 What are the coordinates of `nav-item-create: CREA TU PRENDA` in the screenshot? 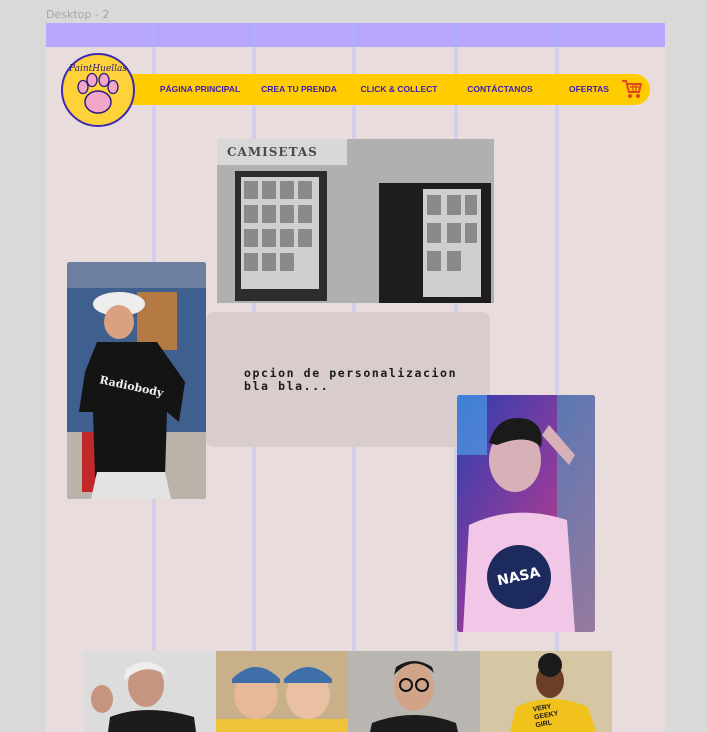 It's located at (299, 89).